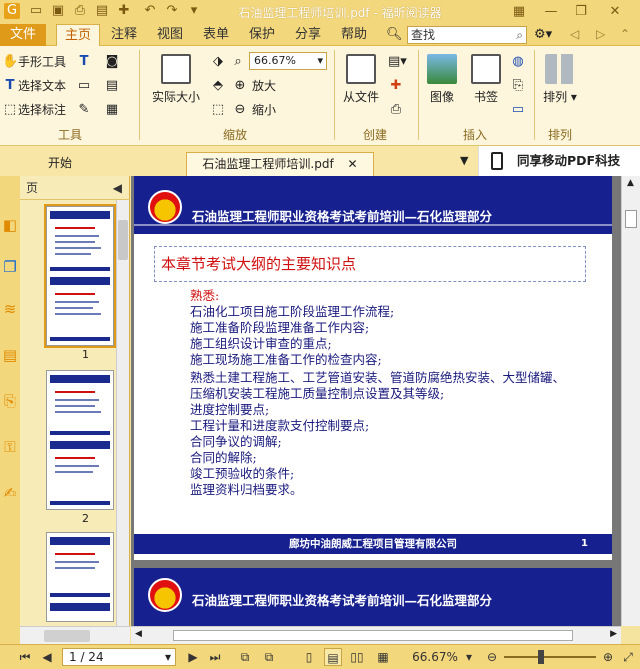  I want to click on ribbon-collapse-icon: ⌃, so click(625, 34).